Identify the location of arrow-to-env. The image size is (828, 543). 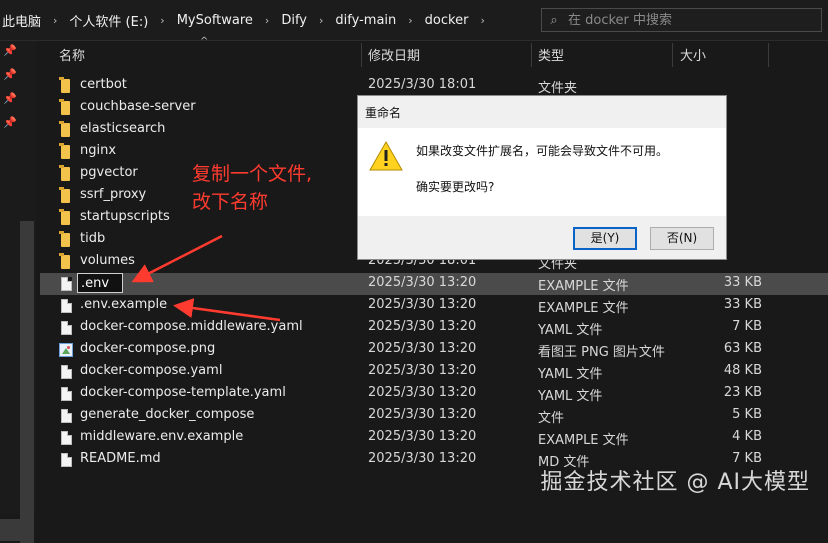
(177, 258).